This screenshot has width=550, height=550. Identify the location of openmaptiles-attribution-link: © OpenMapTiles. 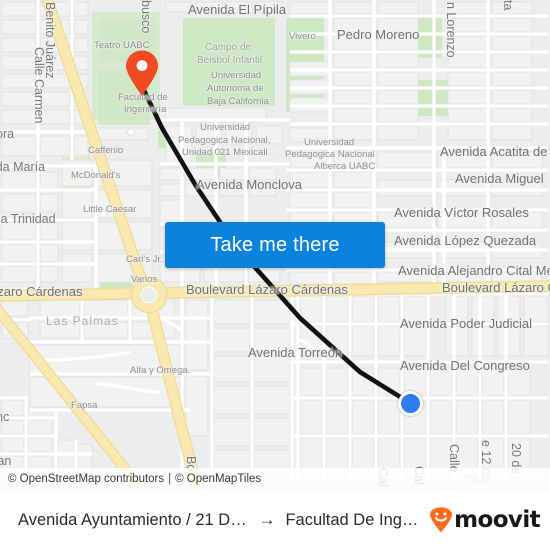
(218, 479).